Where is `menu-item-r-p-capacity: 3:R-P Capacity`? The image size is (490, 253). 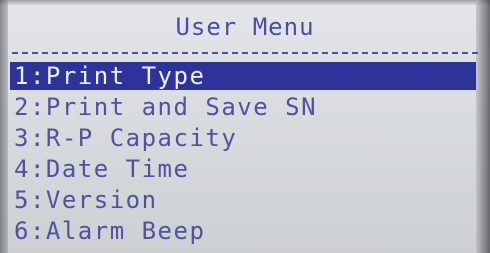
menu-item-r-p-capacity: 3:R-P Capacity is located at coordinates (245, 138).